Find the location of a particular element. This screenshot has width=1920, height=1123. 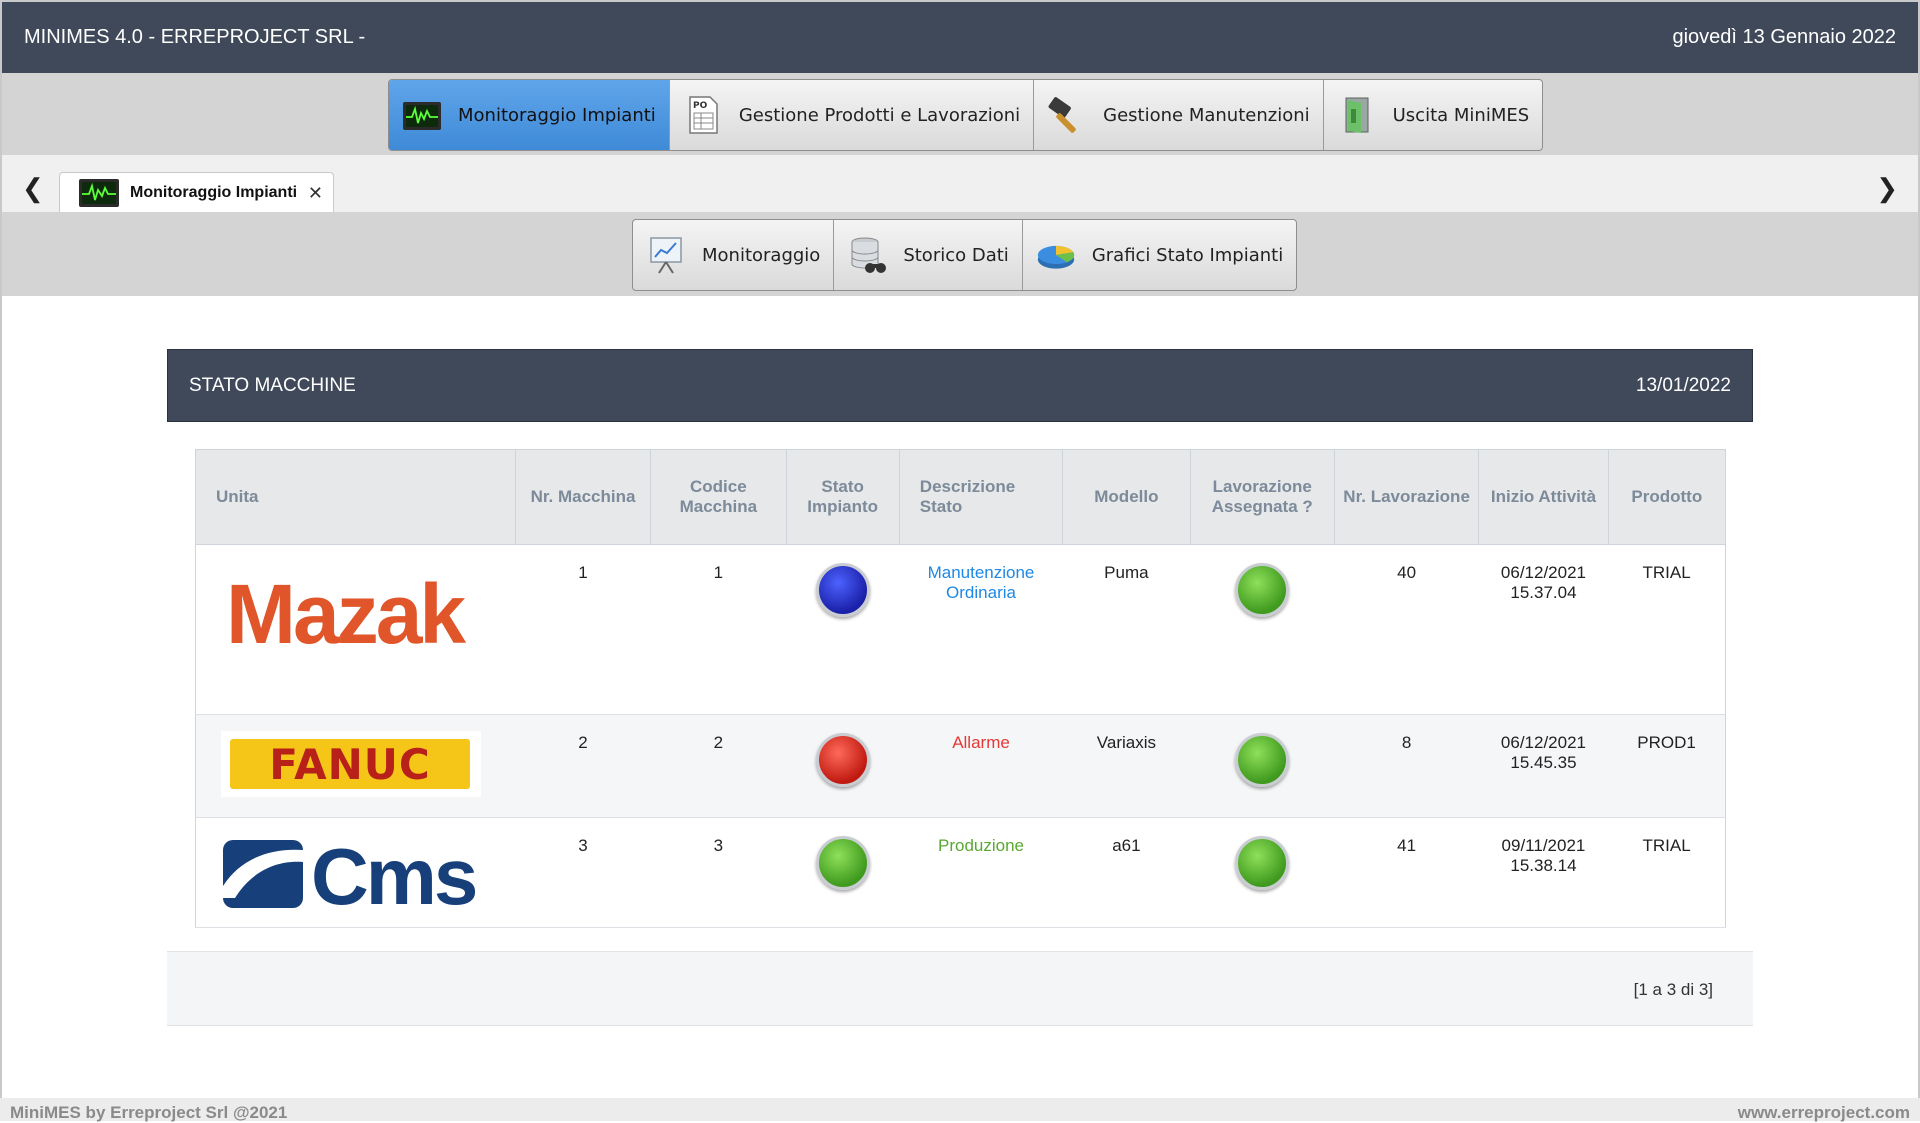

tab-strip: ❮ Monitoraggio Impianti ✕ ❯ is located at coordinates (960, 184).